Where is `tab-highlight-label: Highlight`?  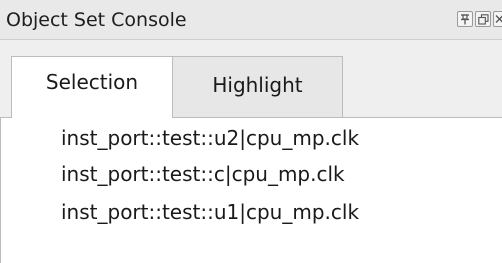 tab-highlight-label: Highlight is located at coordinates (257, 85).